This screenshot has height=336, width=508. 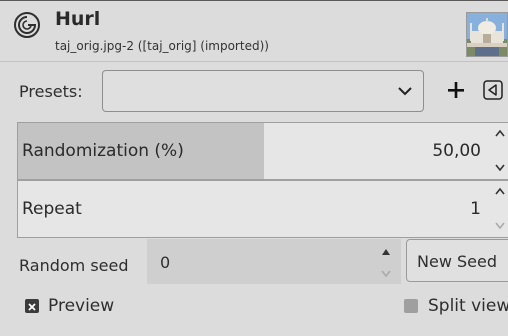 I want to click on add-preset-button, so click(x=456, y=90).